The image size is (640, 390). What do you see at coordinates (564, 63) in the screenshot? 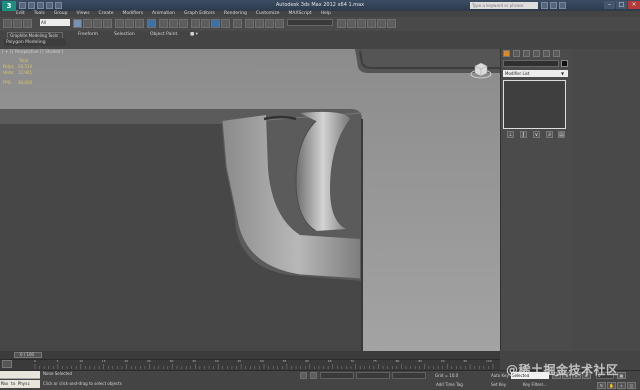
I see `object-color-swatch` at bounding box center [564, 63].